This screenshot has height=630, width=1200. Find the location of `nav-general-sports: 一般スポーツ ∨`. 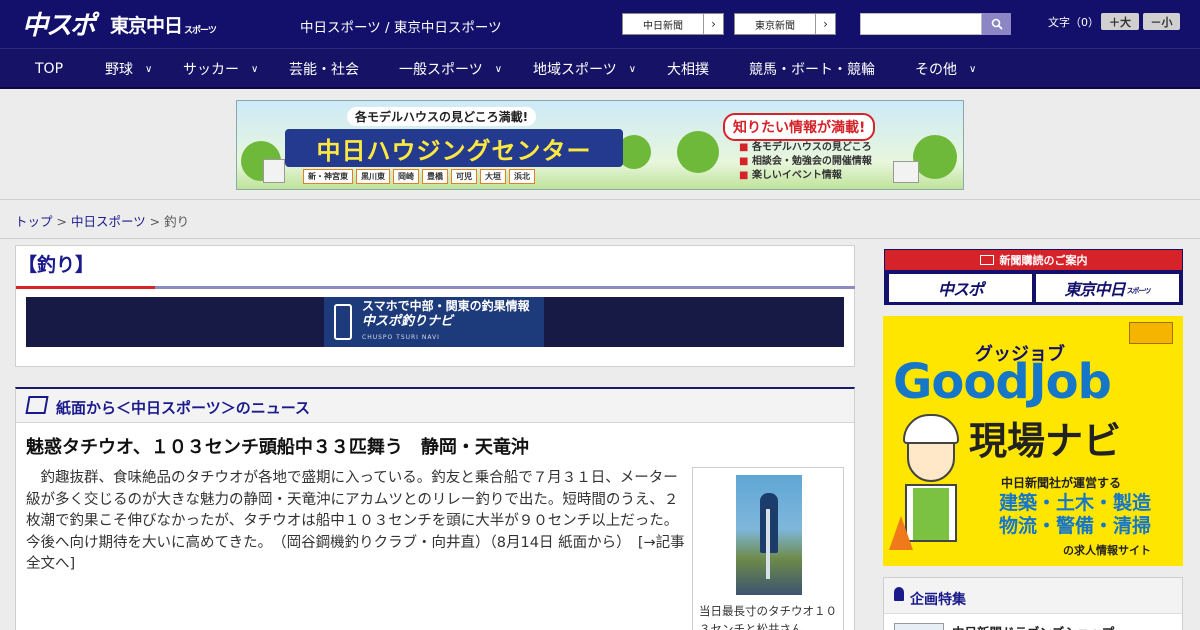

nav-general-sports: 一般スポーツ ∨ is located at coordinates (450, 69).